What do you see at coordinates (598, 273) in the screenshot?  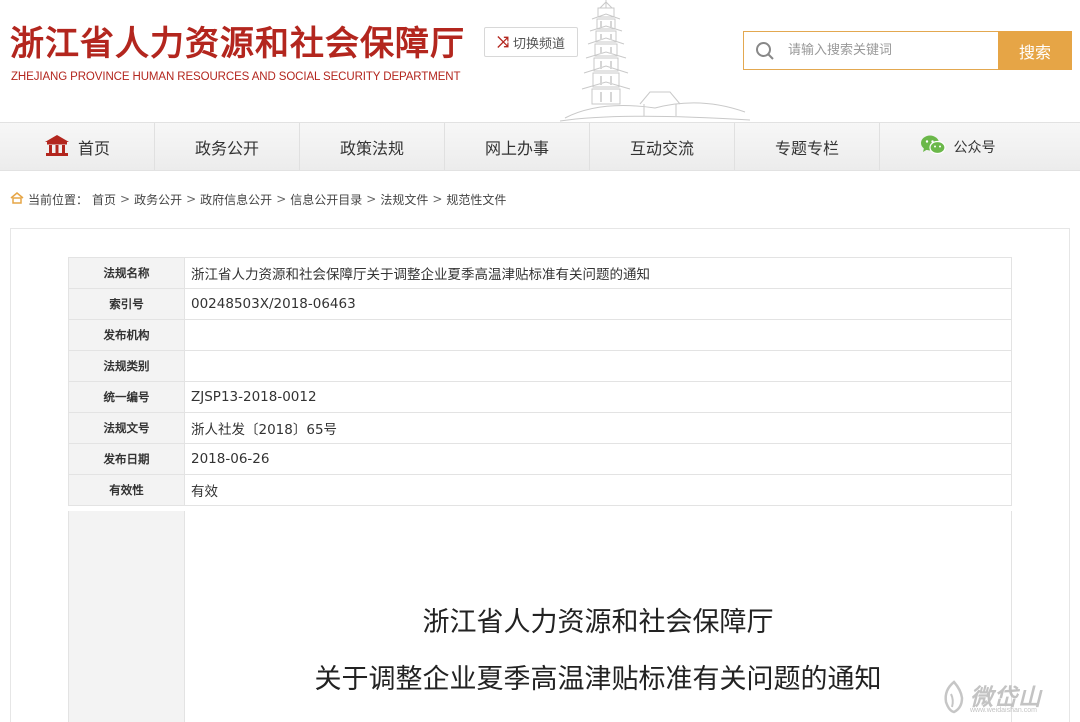 I see `meta-value: 浙江省人力资源和社会保障厅关于调整企业夏季高温津贴标准有关问题的通知` at bounding box center [598, 273].